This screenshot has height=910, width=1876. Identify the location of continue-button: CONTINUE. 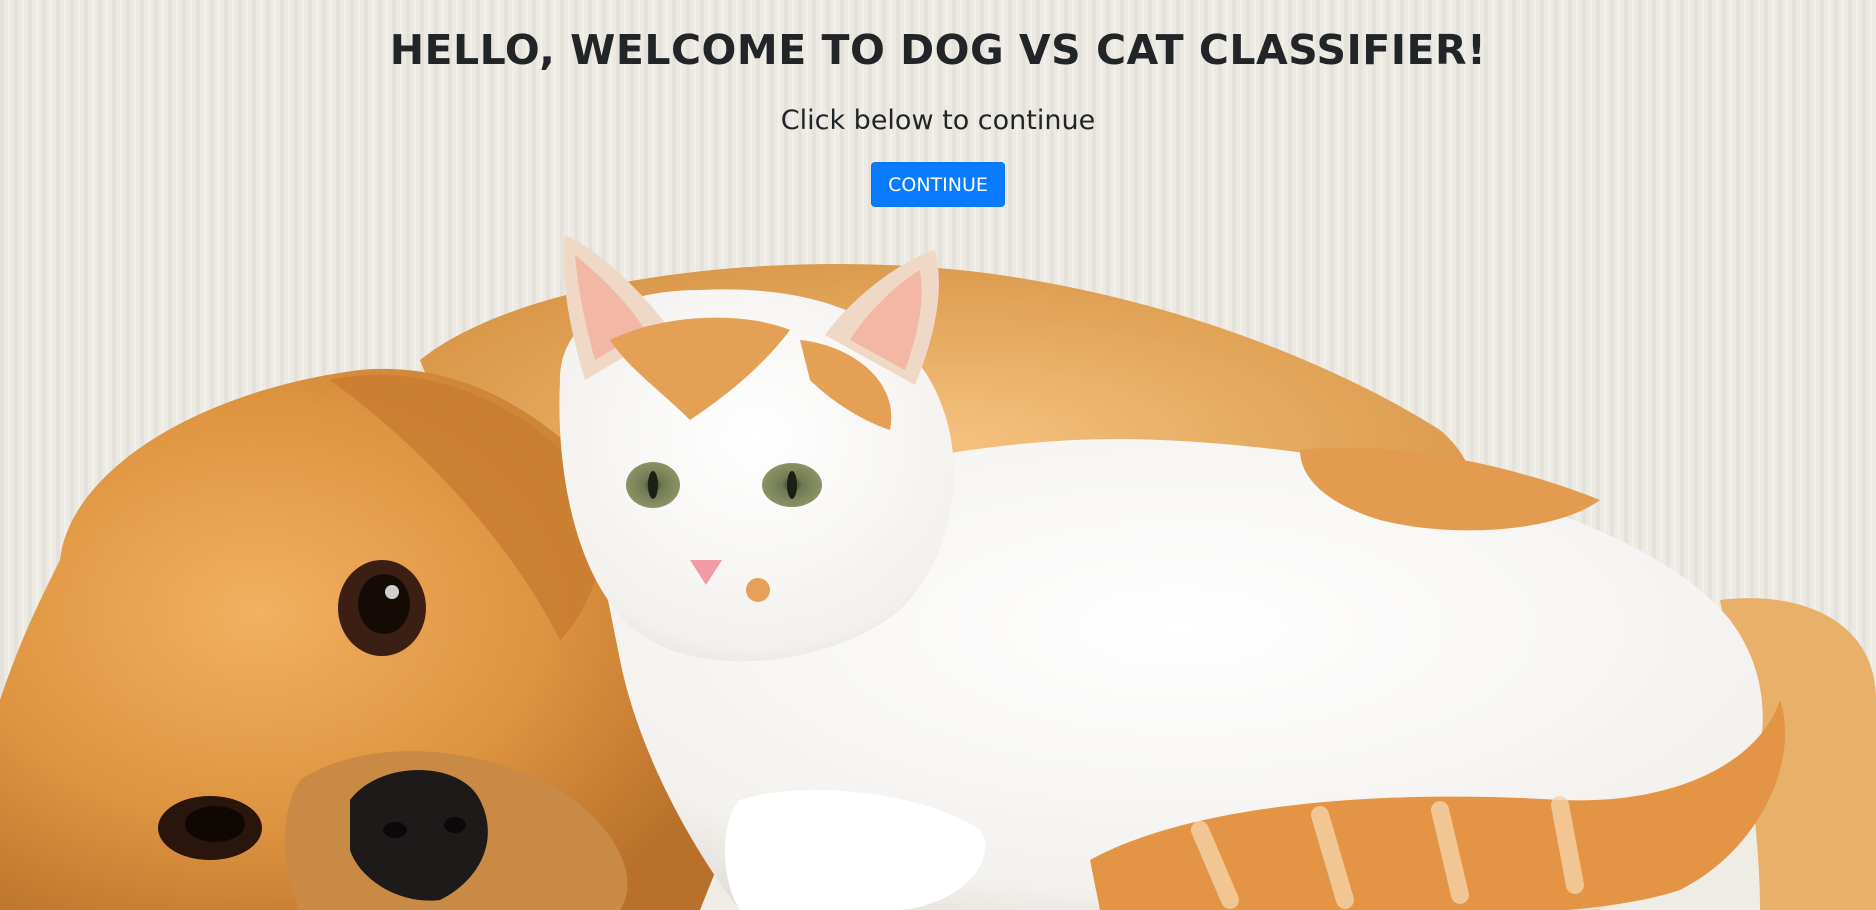
(938, 184).